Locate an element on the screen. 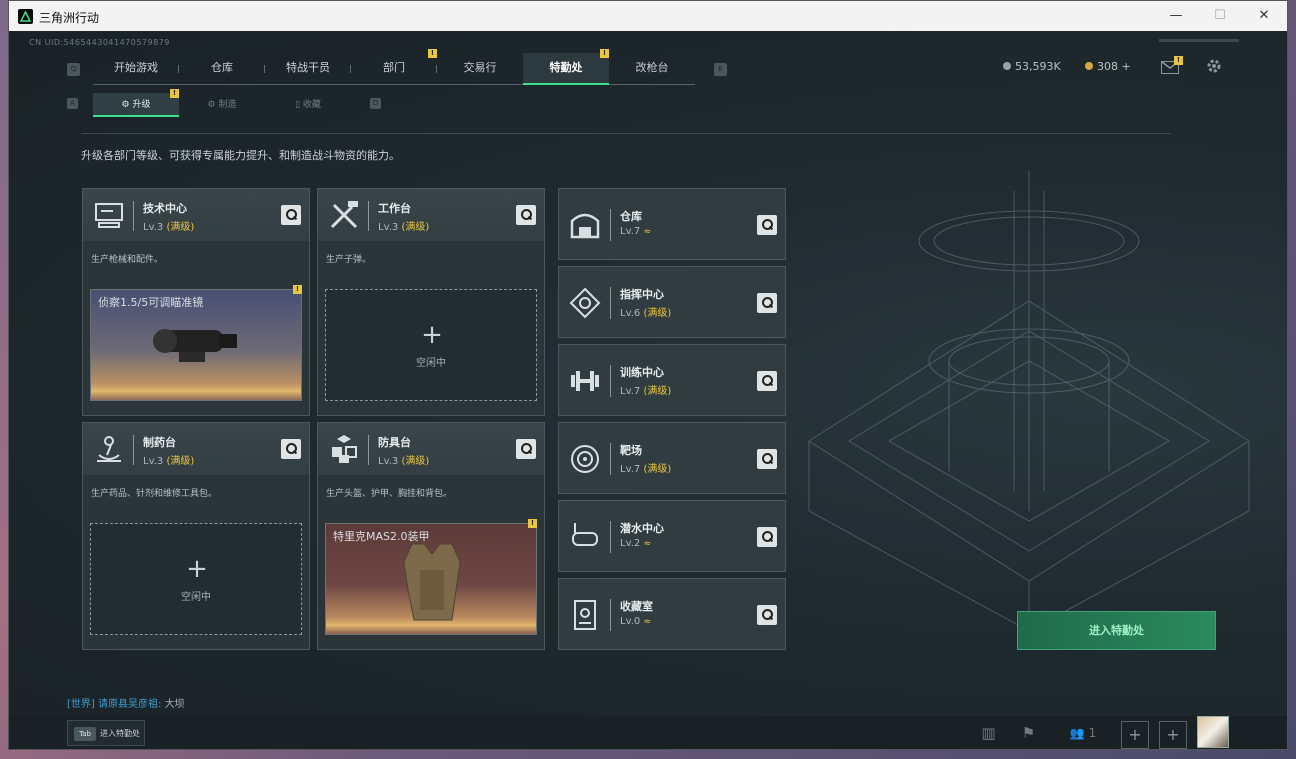 The height and width of the screenshot is (759, 1296). tab-warehouse: 仓库 is located at coordinates (222, 69).